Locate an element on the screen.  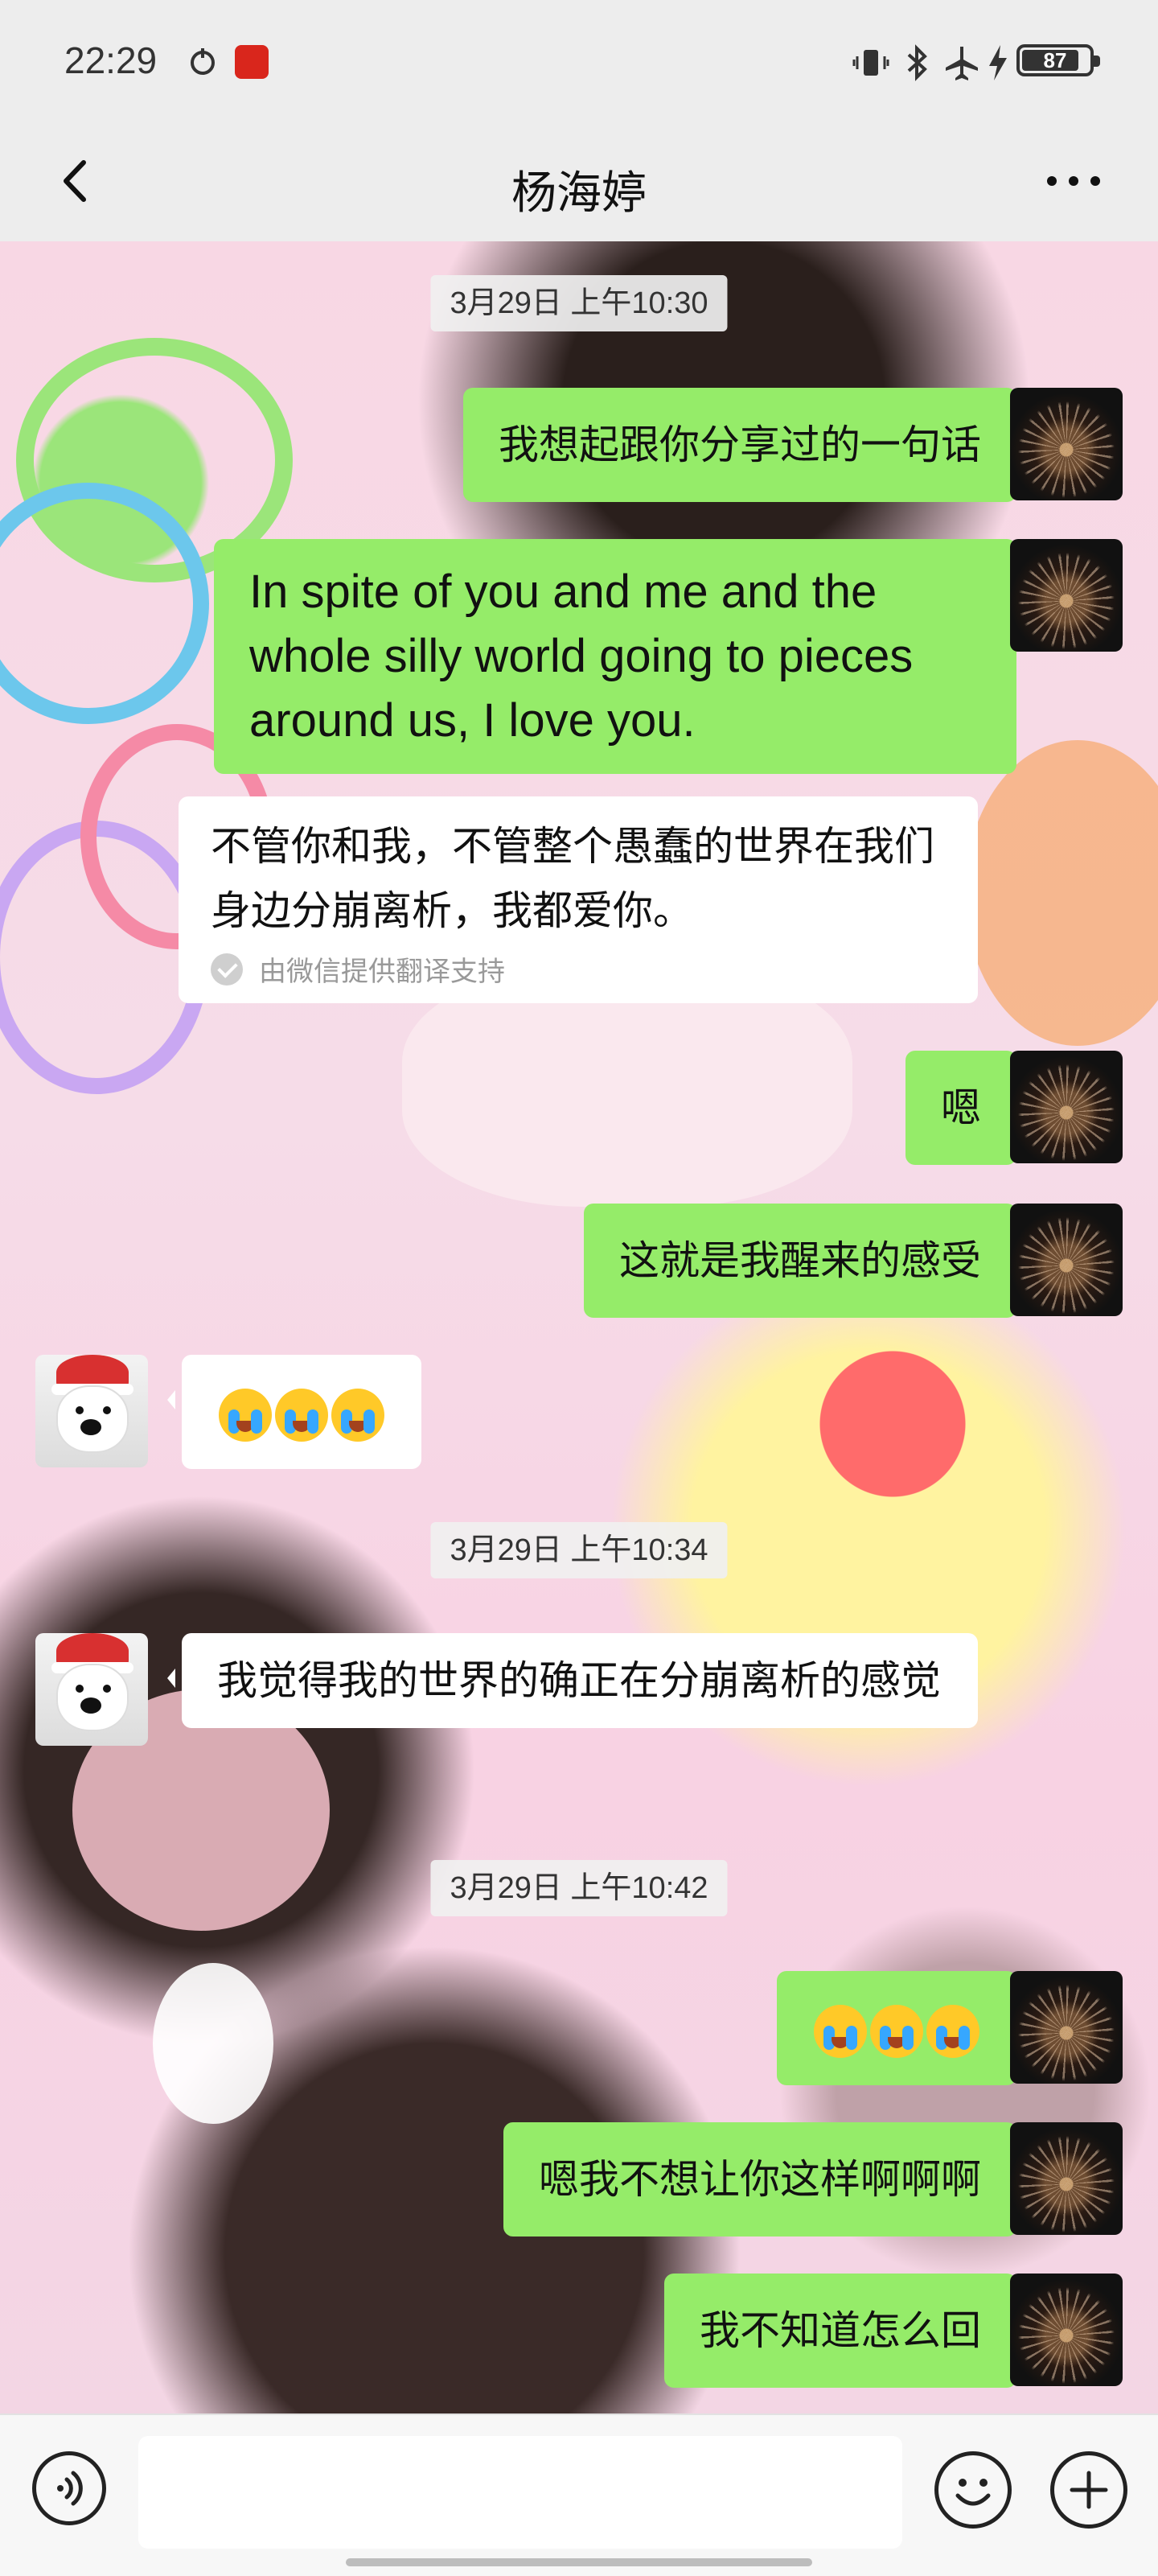
more-options-icon is located at coordinates (1073, 181).